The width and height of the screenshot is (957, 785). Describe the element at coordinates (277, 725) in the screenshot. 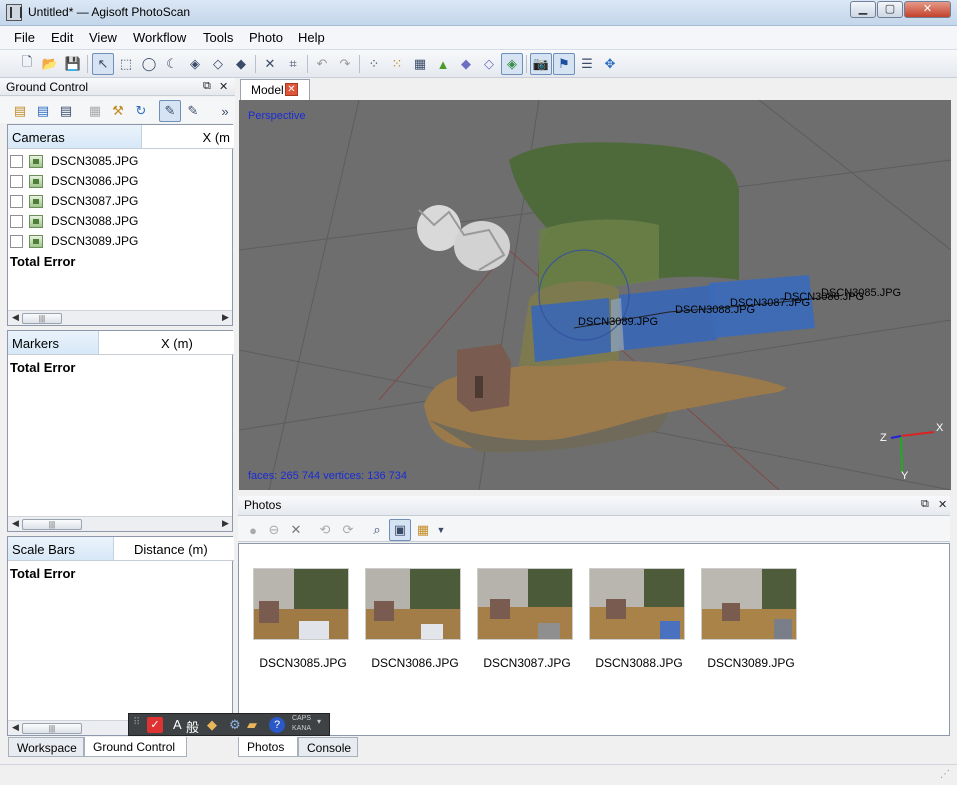

I see `help-icon: ?` at that location.